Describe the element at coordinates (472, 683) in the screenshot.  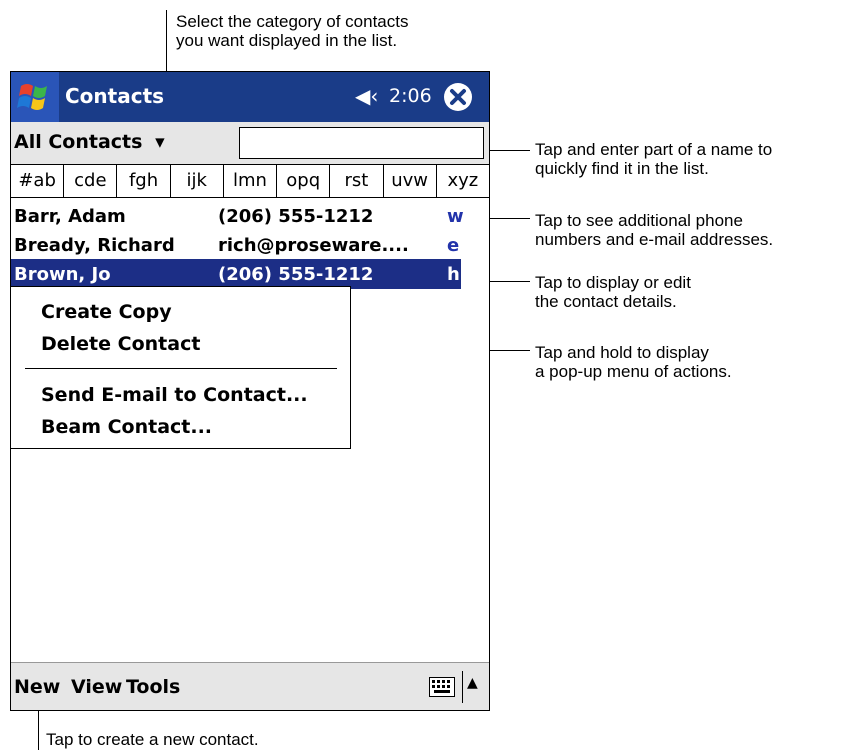
I see `sip-arrow-icon: ▲` at that location.